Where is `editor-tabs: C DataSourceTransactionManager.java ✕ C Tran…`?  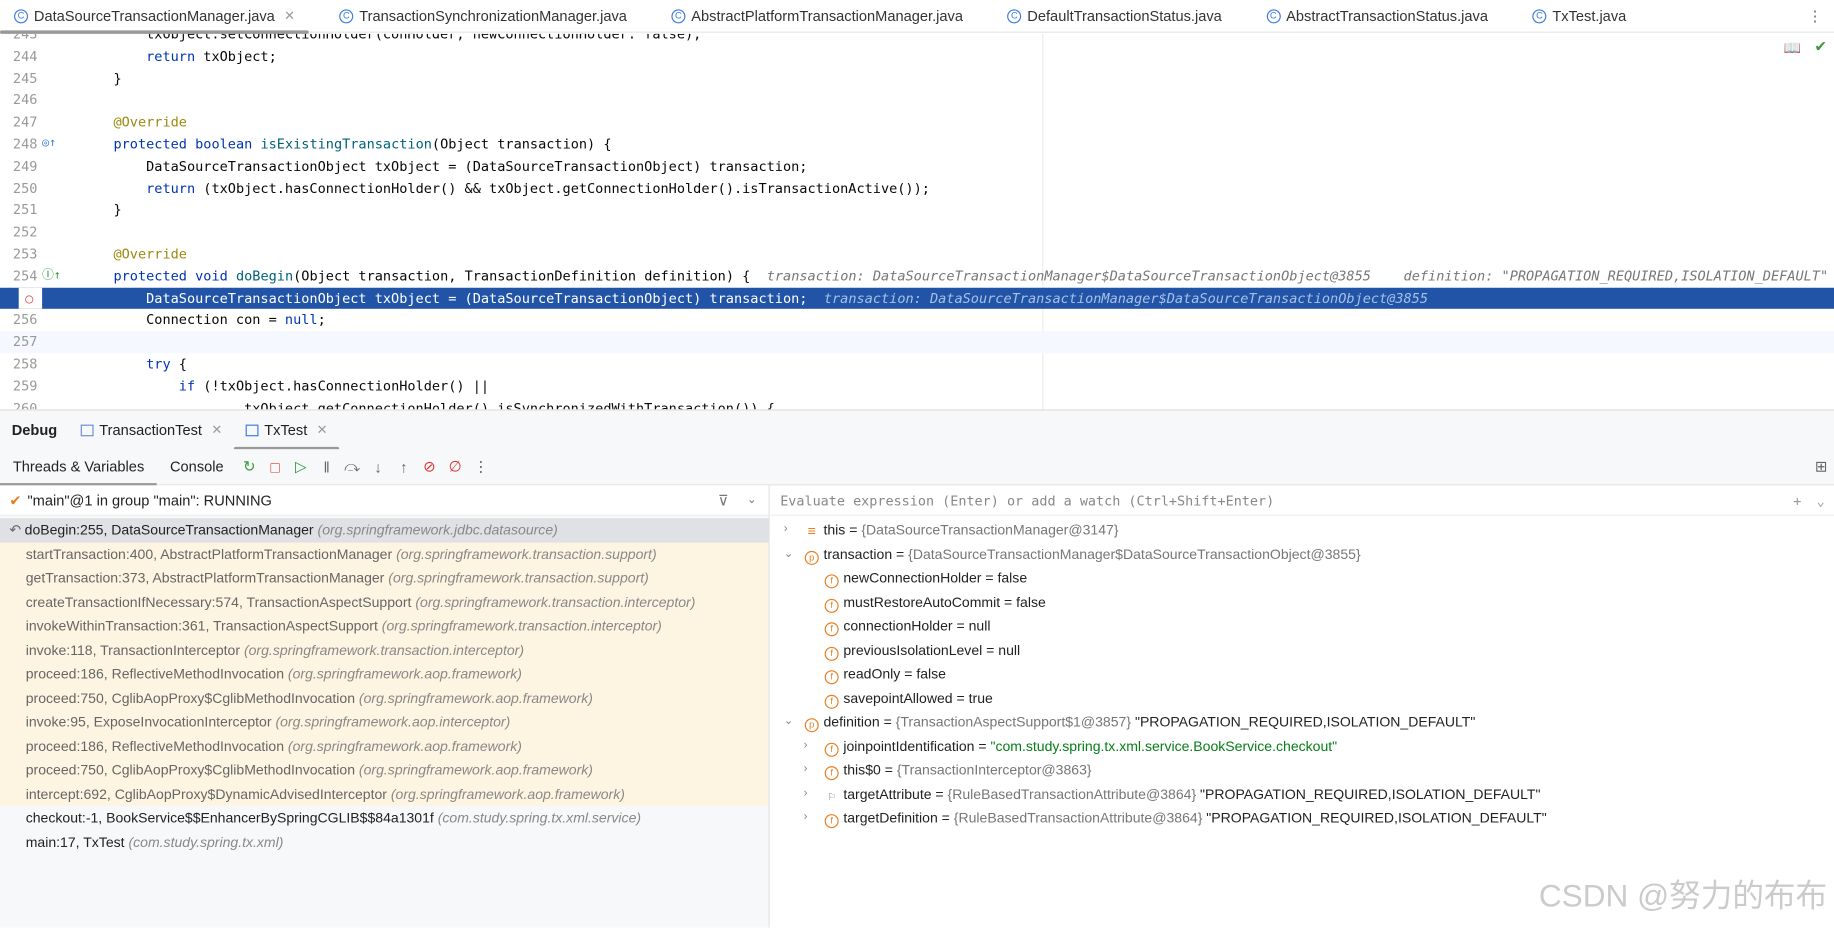 editor-tabs: C DataSourceTransactionManager.java ✕ C Tran… is located at coordinates (917, 17).